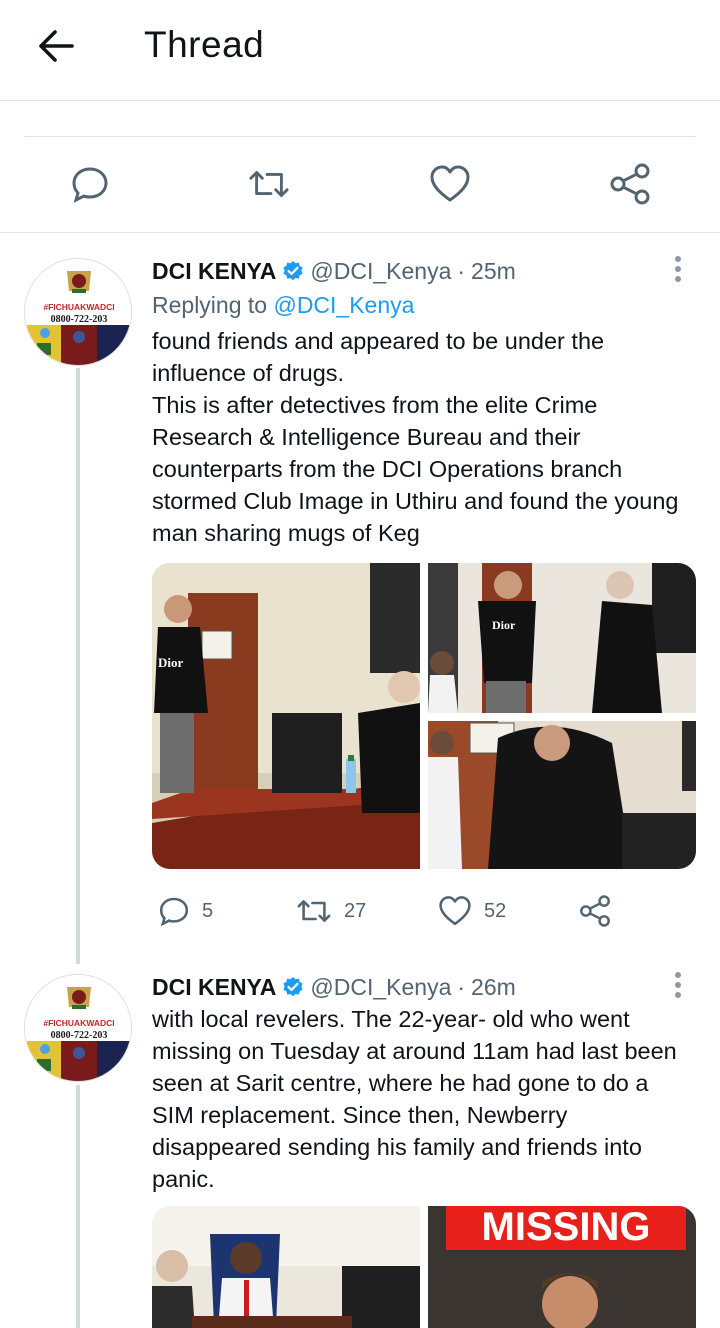 Image resolution: width=720 pixels, height=1328 pixels. Describe the element at coordinates (210, 305) in the screenshot. I see `replying-to-label: Replying to` at that location.